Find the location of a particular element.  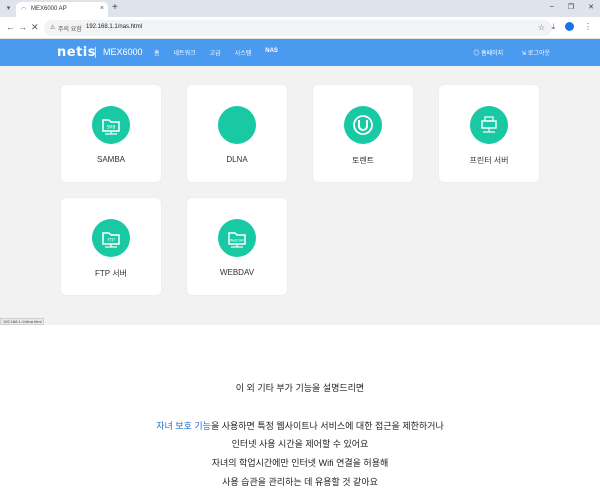

card-dlna: DLNA is located at coordinates (237, 133).